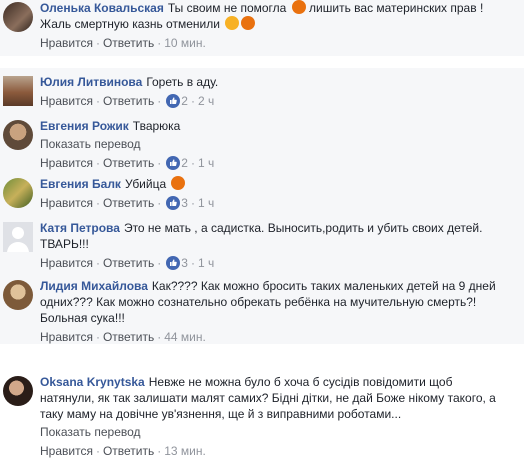 This screenshot has height=460, width=524. I want to click on comment-text: Гореть в аду., so click(182, 82).